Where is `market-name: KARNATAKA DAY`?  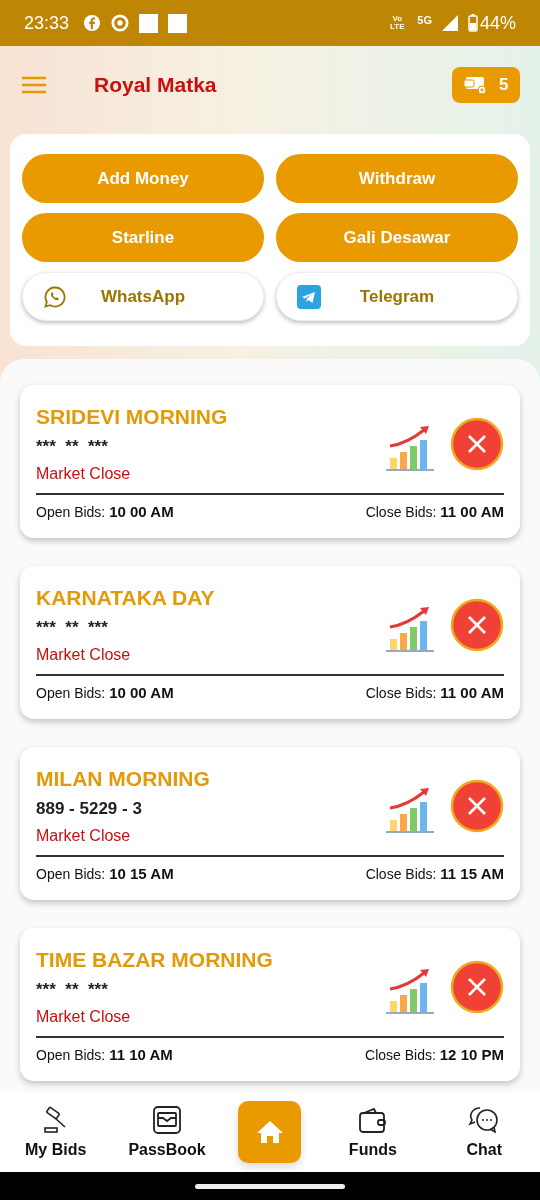 market-name: KARNATAKA DAY is located at coordinates (126, 598).